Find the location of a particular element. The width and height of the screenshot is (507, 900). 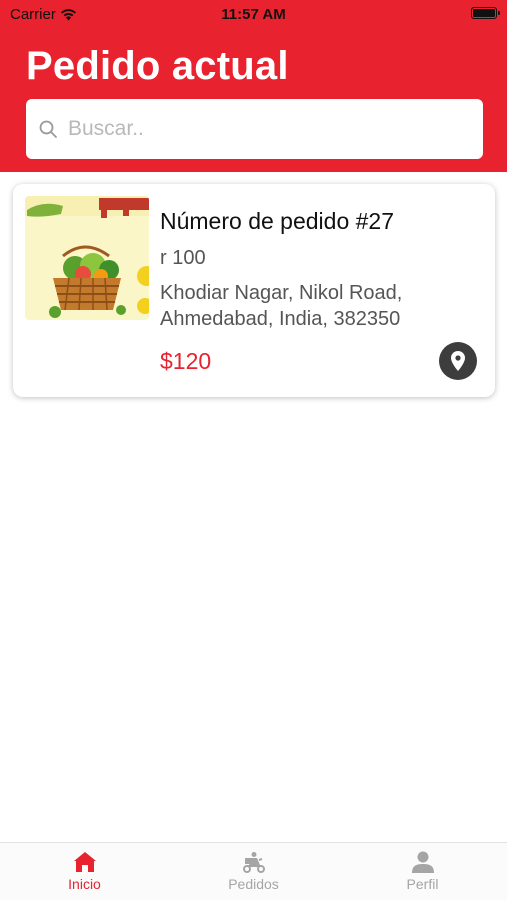

search-input is located at coordinates (268, 129).